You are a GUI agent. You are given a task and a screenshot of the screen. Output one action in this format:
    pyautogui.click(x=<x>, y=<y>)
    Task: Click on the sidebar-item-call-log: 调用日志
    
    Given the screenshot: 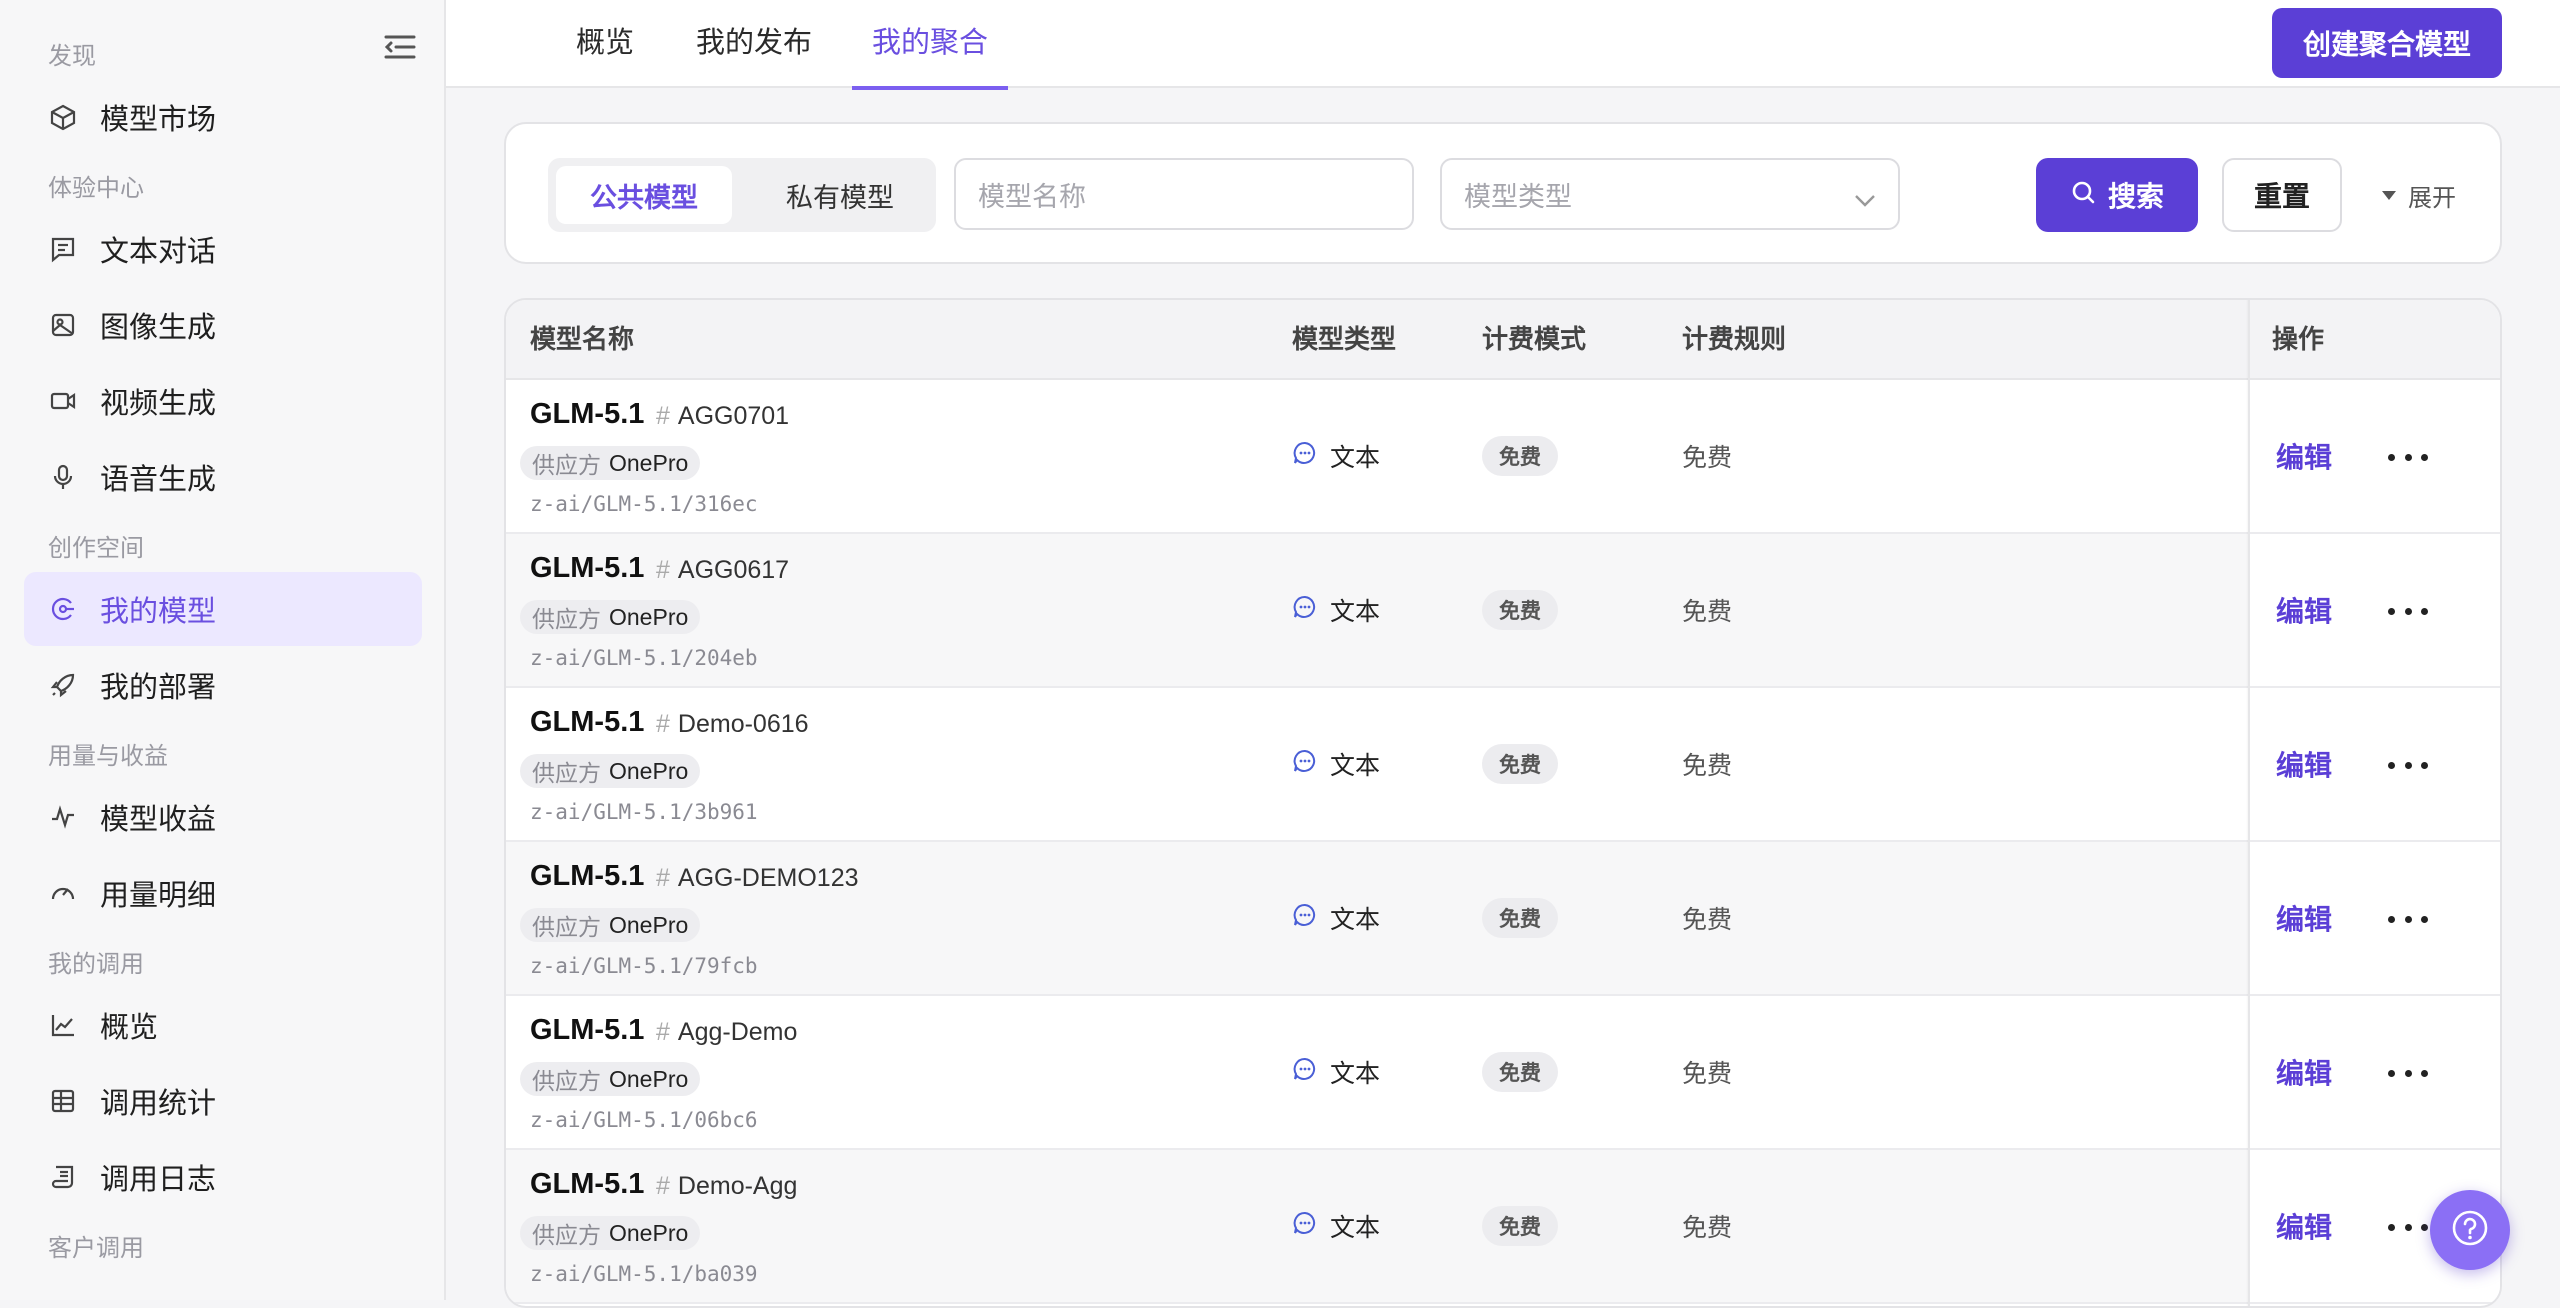 What is the action you would take?
    pyautogui.click(x=223, y=1177)
    